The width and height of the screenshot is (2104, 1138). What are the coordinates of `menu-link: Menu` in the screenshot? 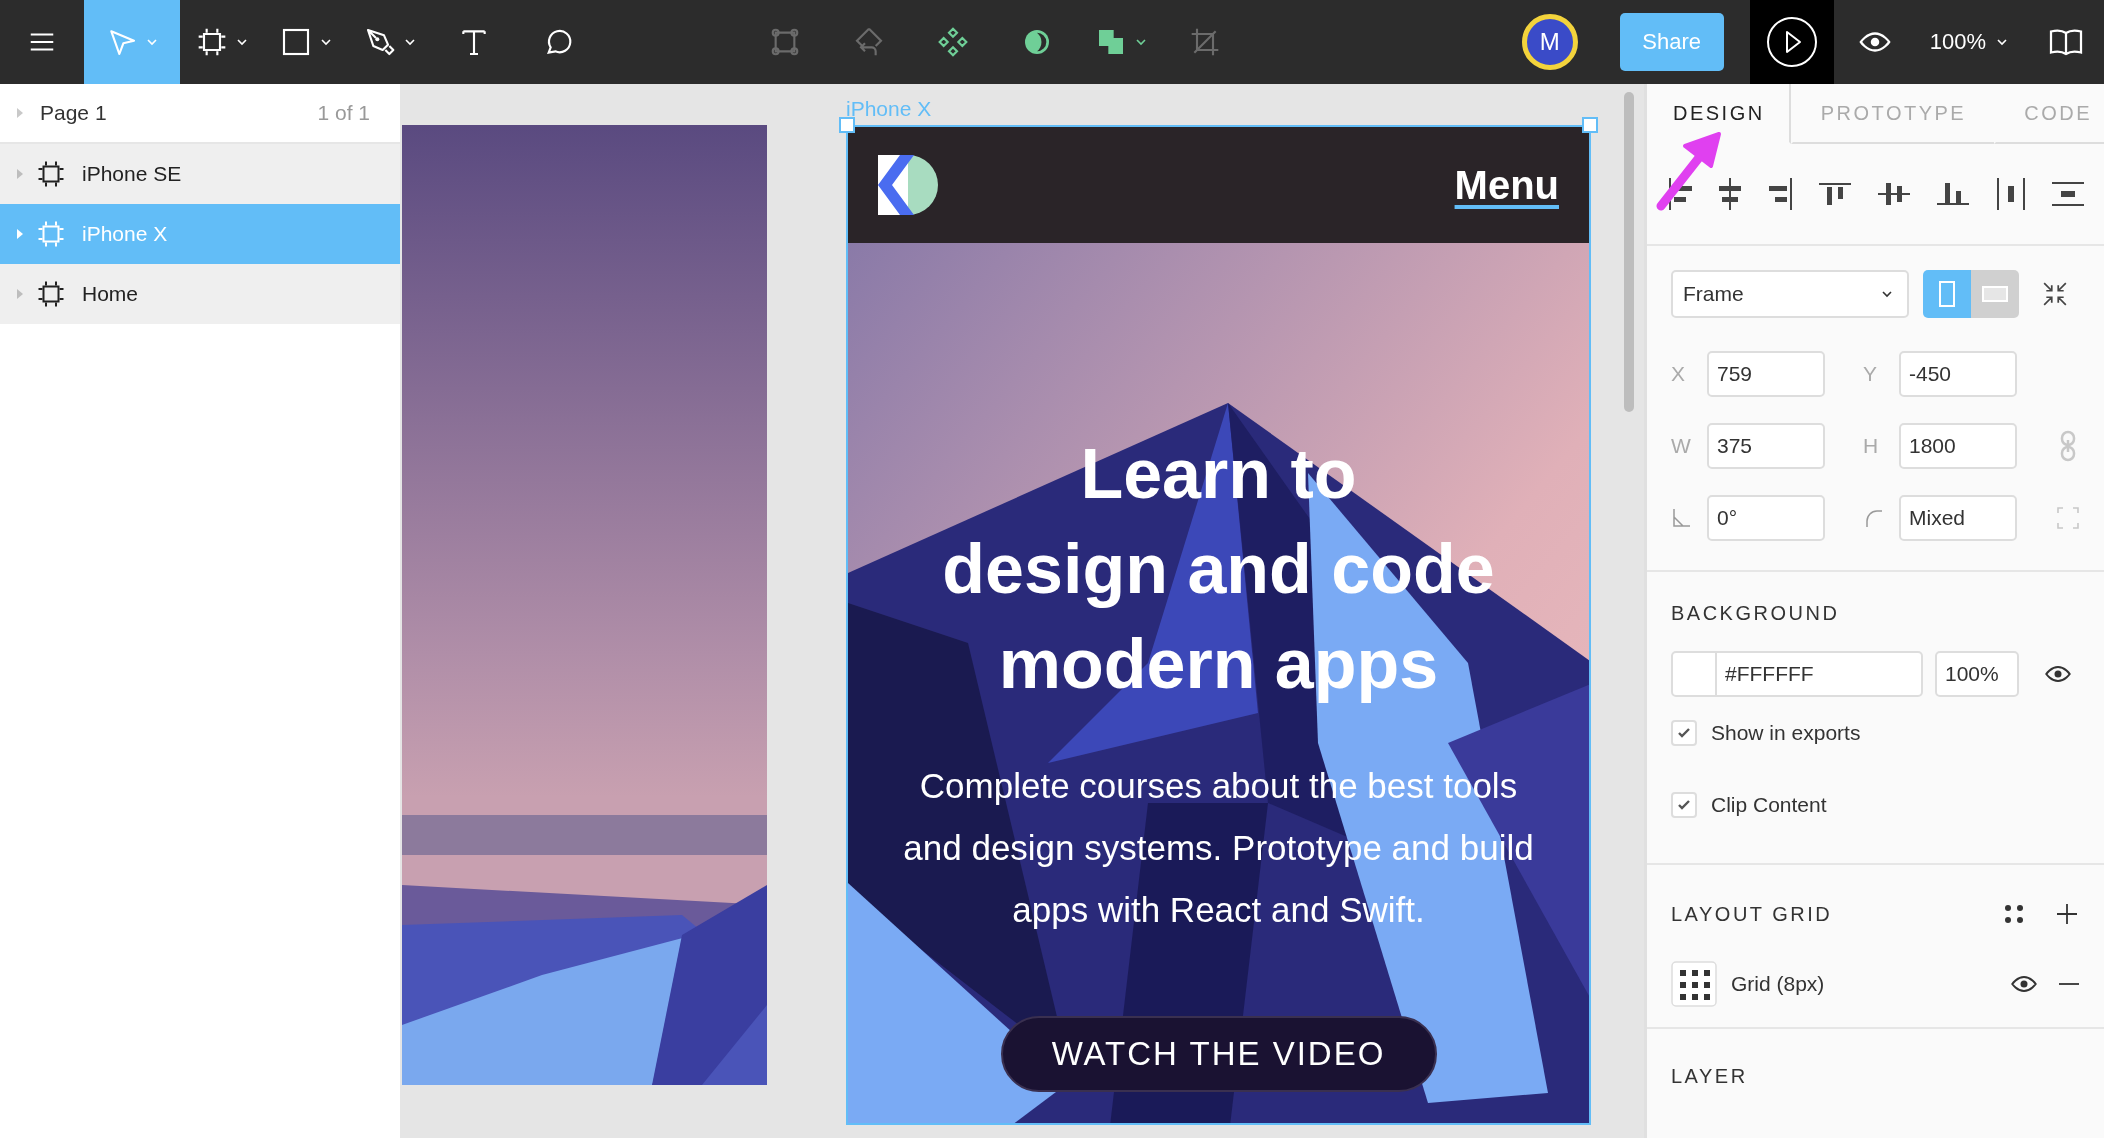 It's located at (1506, 185).